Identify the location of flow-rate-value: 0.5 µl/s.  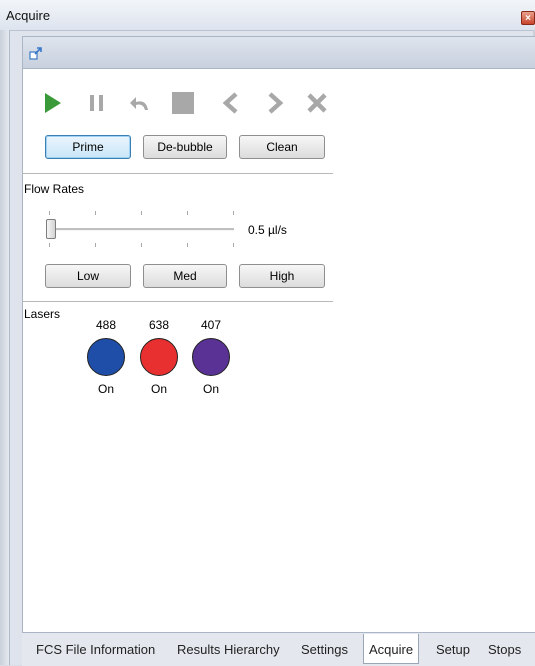
(267, 230).